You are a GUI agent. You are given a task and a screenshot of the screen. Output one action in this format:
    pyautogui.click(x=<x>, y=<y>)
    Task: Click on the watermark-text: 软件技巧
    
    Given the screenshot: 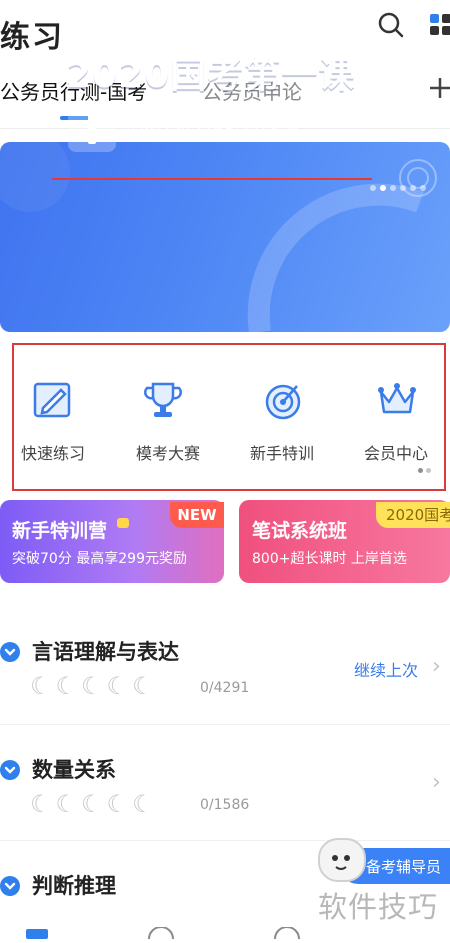 What is the action you would take?
    pyautogui.click(x=378, y=907)
    